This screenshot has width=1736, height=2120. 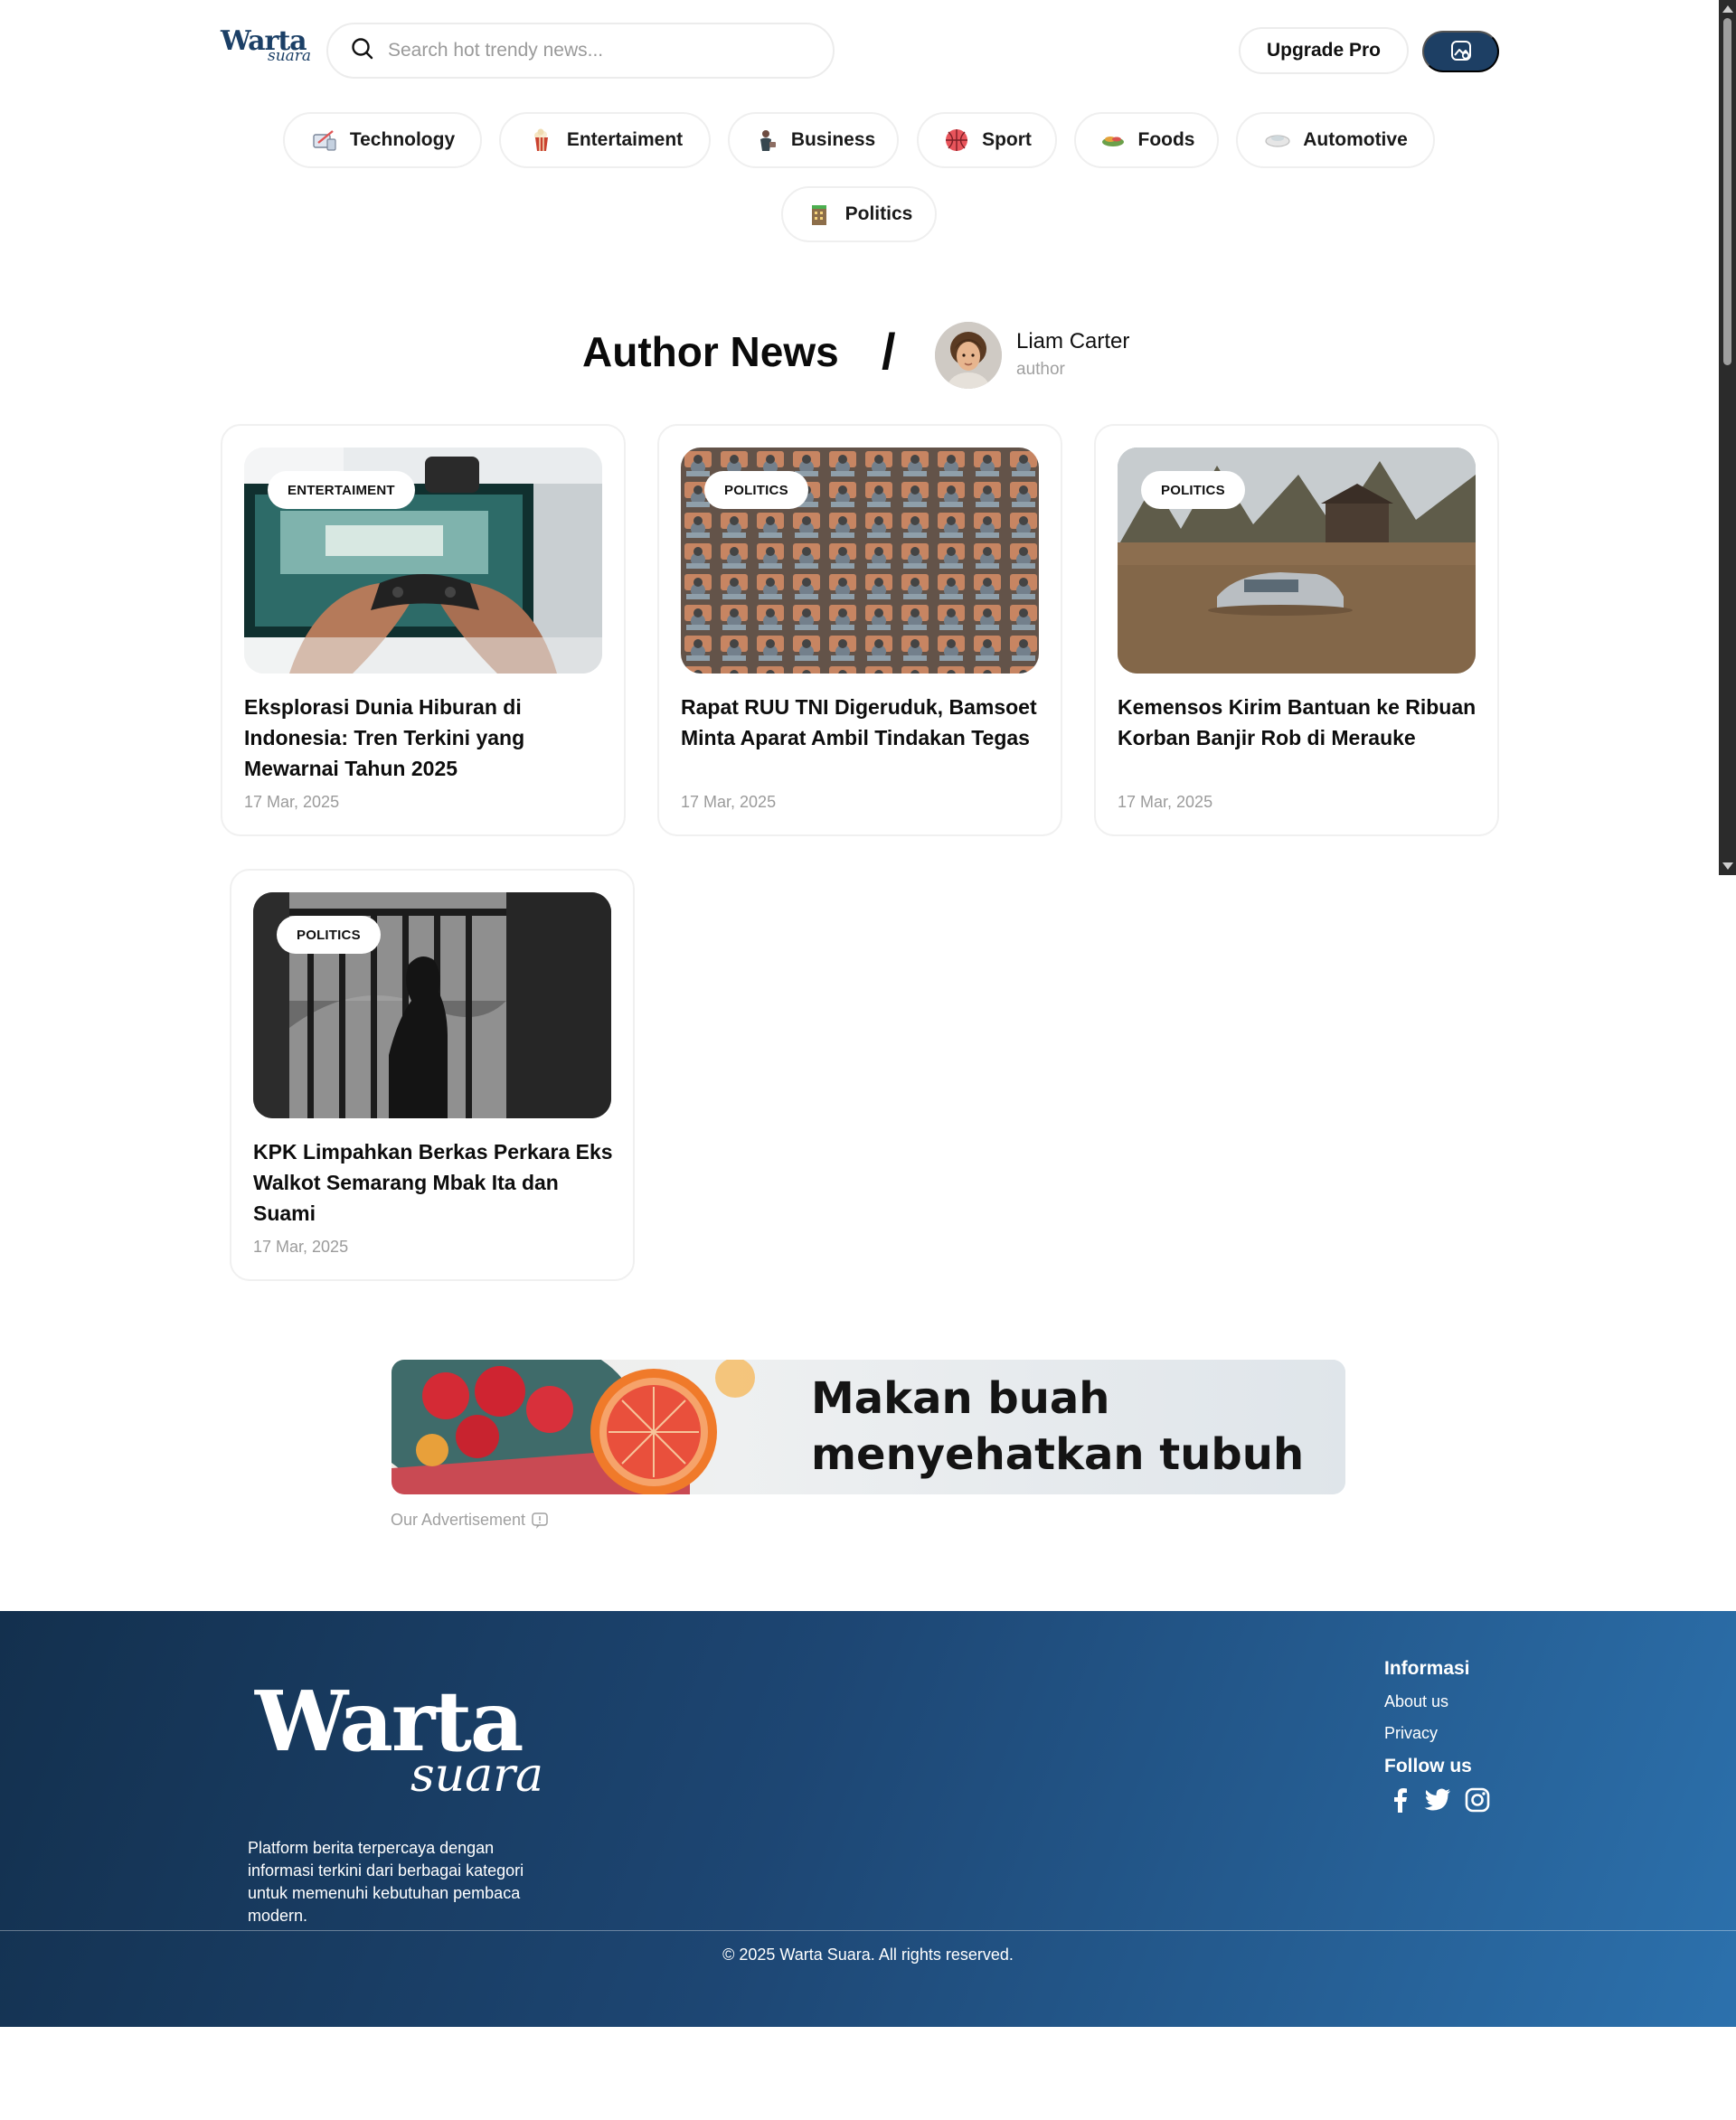 I want to click on category-technology: Technology, so click(x=382, y=140).